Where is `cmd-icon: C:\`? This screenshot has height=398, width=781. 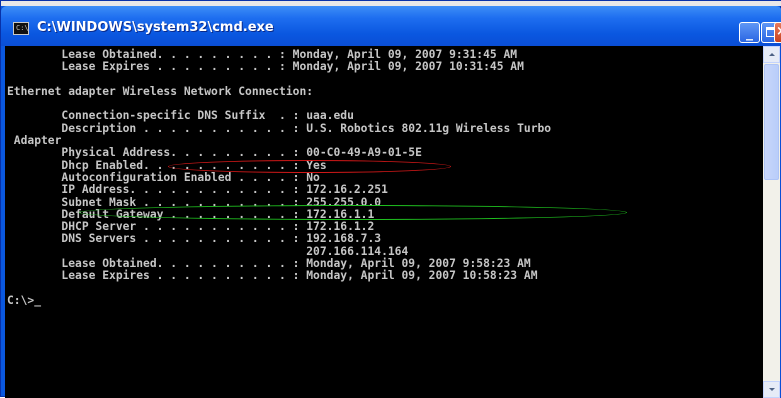
cmd-icon: C:\ is located at coordinates (21, 28).